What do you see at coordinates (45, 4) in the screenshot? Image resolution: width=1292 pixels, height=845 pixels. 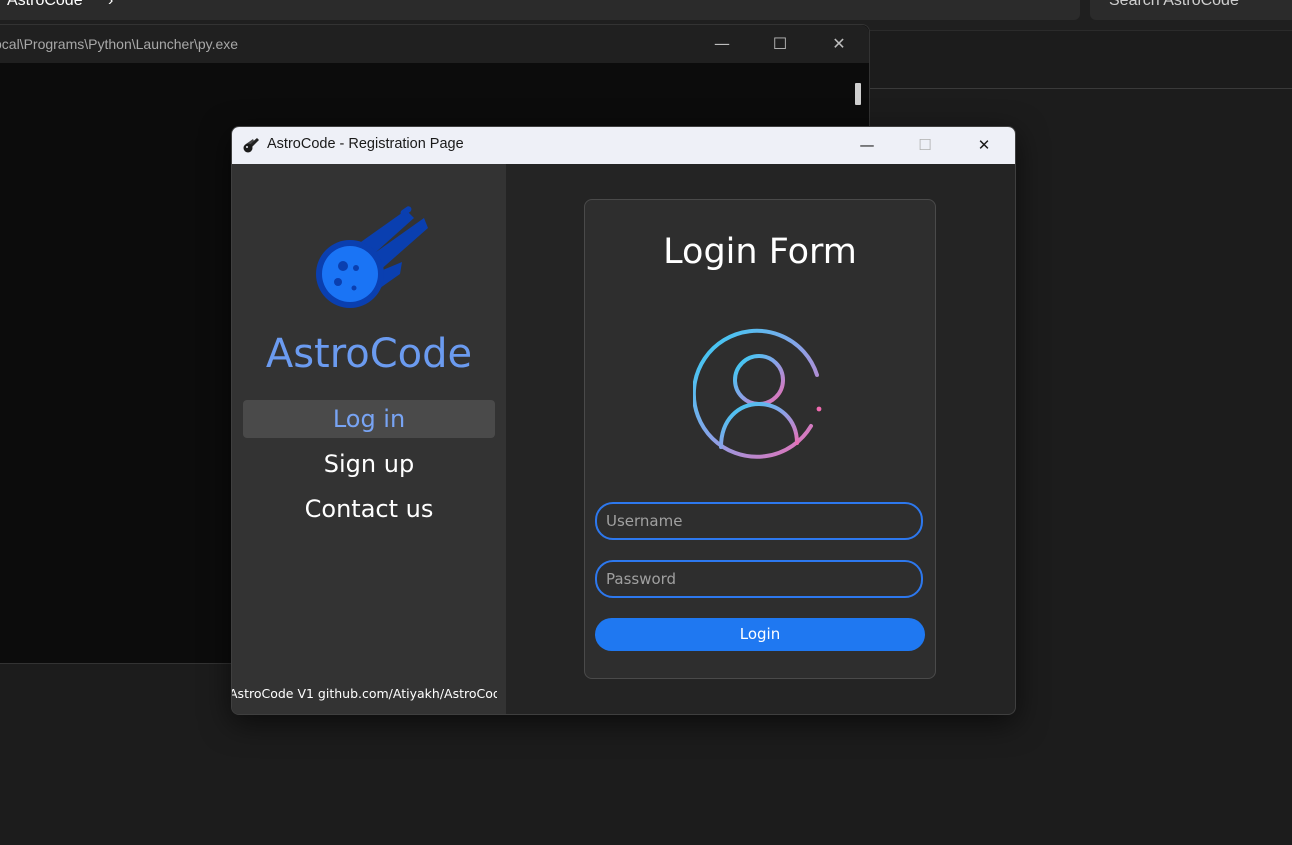 I see `background-breadcrumb-label: AstroCode` at bounding box center [45, 4].